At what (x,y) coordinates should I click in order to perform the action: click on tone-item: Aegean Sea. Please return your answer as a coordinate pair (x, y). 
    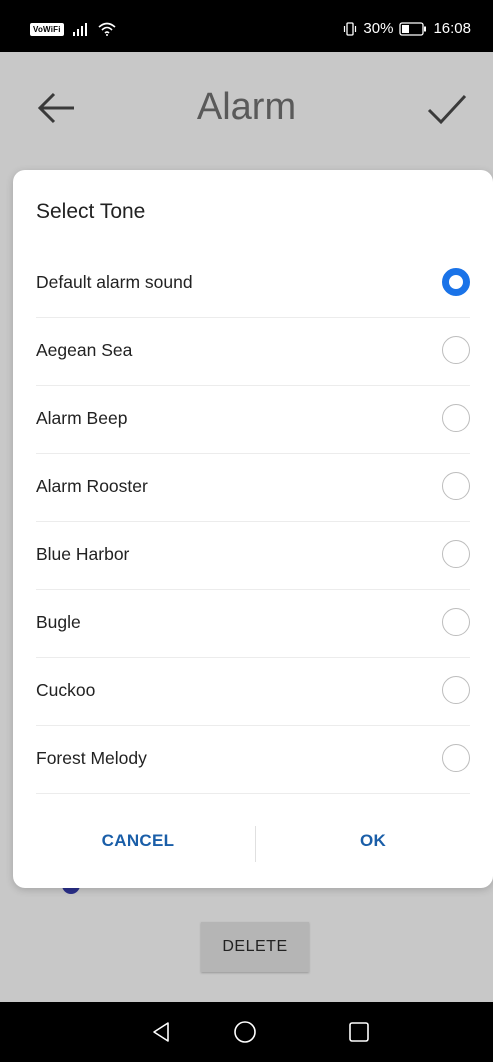
    Looking at the image, I should click on (253, 352).